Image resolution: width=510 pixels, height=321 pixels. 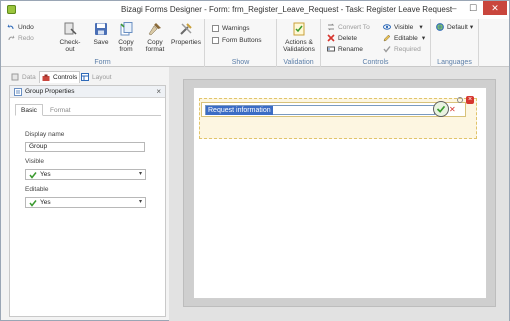 What do you see at coordinates (102, 62) in the screenshot?
I see `form-group-label: Form` at bounding box center [102, 62].